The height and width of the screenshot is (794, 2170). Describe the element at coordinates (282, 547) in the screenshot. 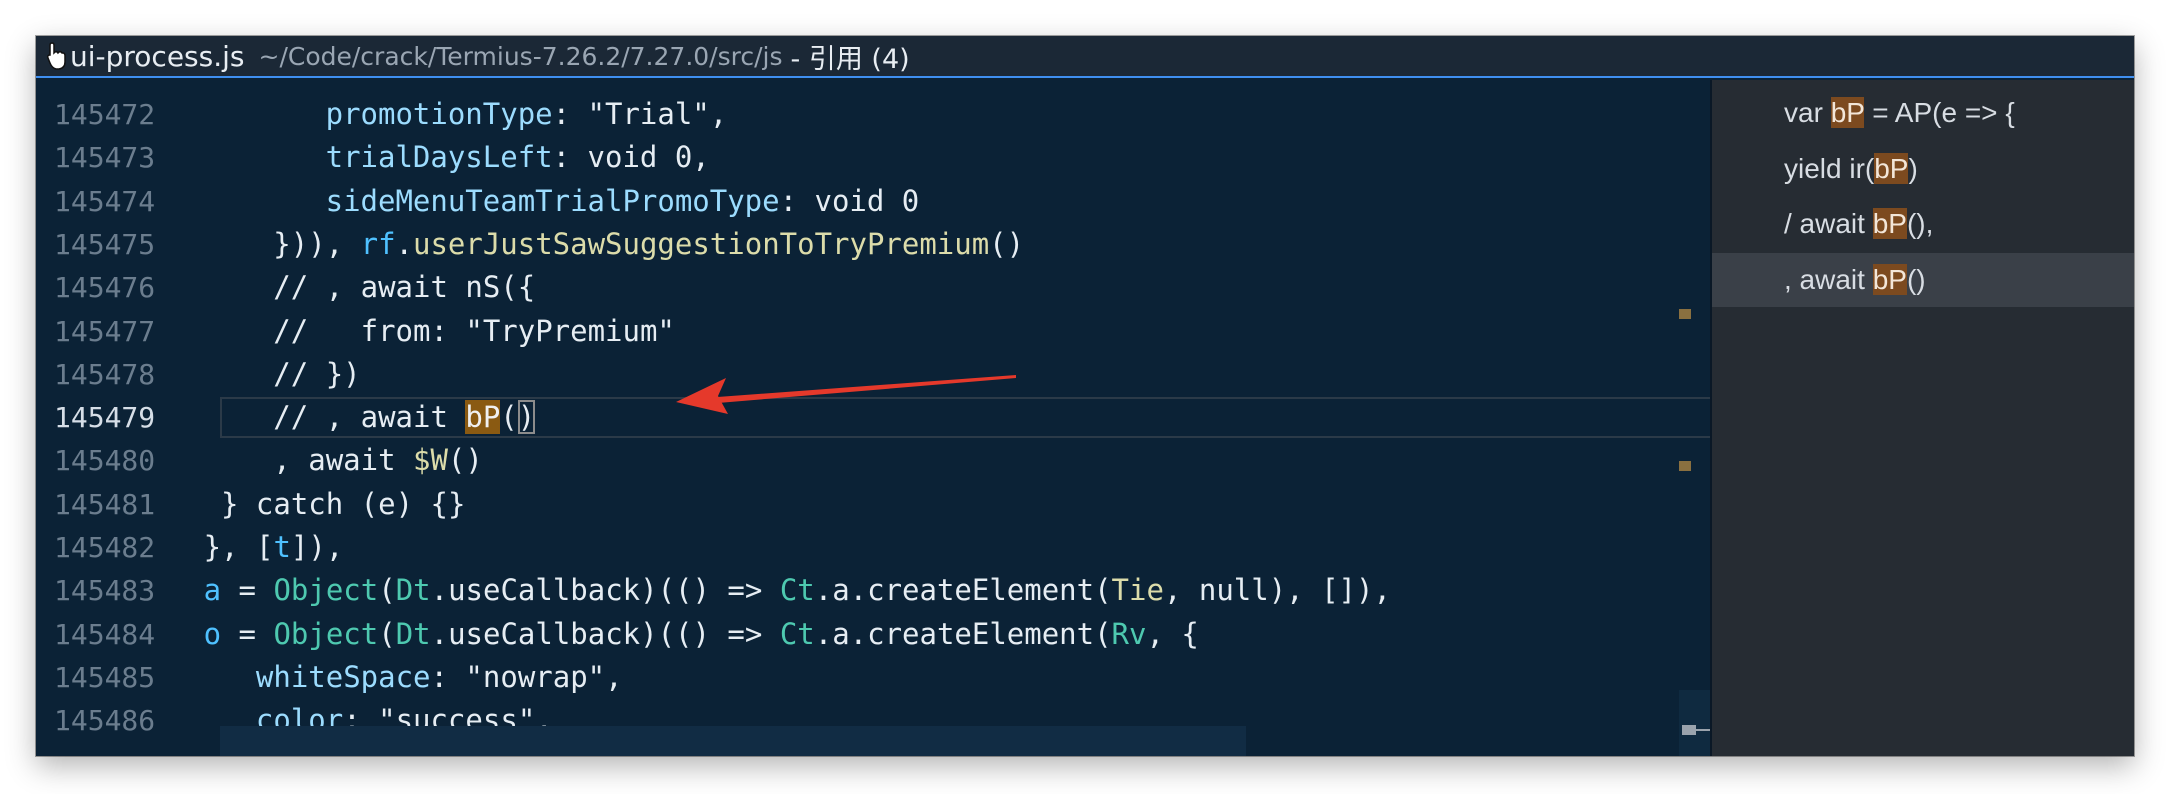

I see `code-token: t` at that location.